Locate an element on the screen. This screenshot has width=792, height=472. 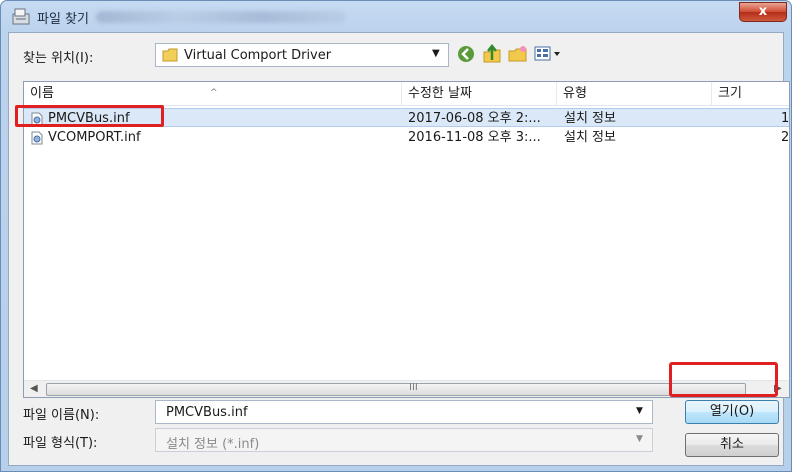
sort-ascending-icon: ^ is located at coordinates (214, 93).